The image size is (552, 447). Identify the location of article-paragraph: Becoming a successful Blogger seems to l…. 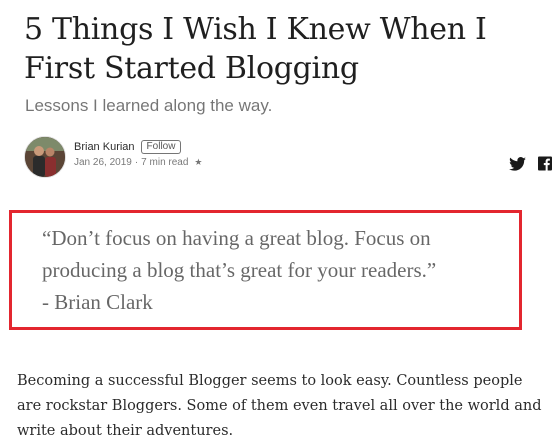
(279, 406).